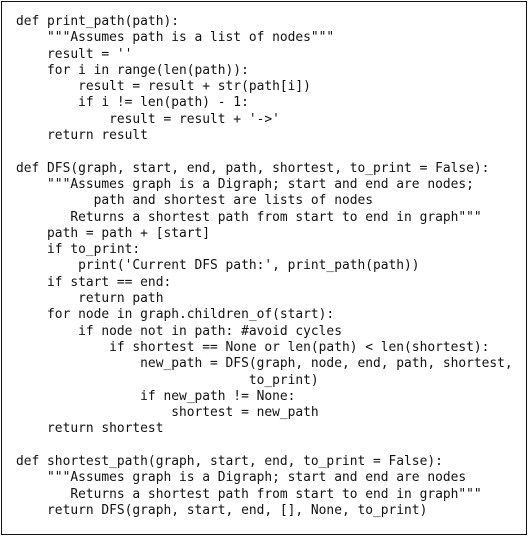  What do you see at coordinates (167, 413) in the screenshot?
I see `code-line: shortest = new_path` at bounding box center [167, 413].